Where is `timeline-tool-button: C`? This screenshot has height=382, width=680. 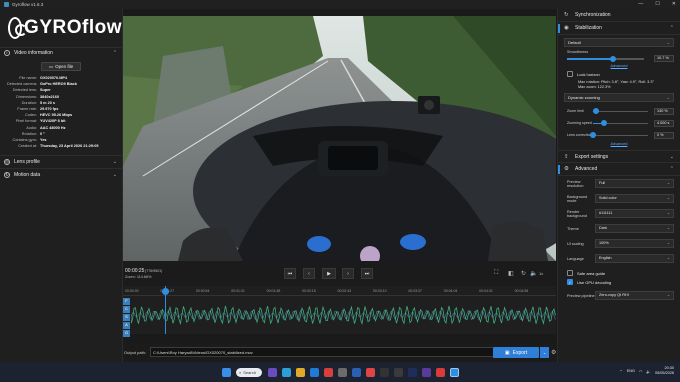
timeline-tool-button: C is located at coordinates (126, 309).